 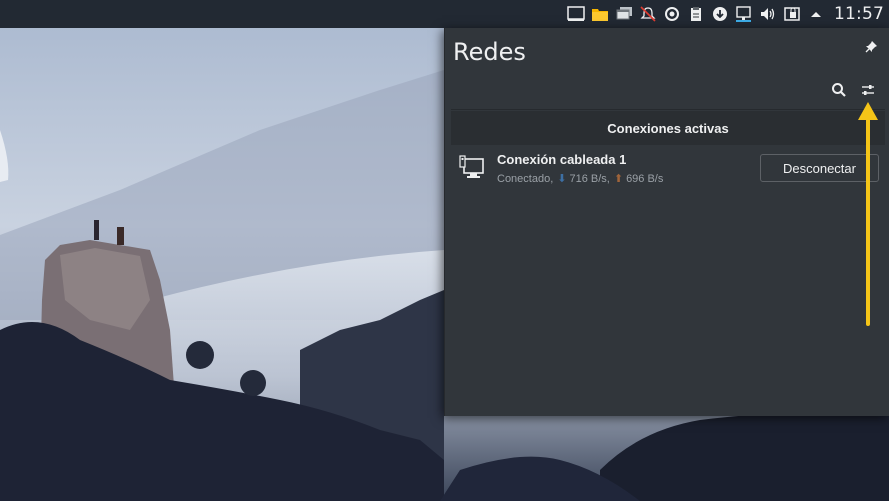 What do you see at coordinates (618, 179) in the screenshot?
I see `upload-arrow-icon: ⬆` at bounding box center [618, 179].